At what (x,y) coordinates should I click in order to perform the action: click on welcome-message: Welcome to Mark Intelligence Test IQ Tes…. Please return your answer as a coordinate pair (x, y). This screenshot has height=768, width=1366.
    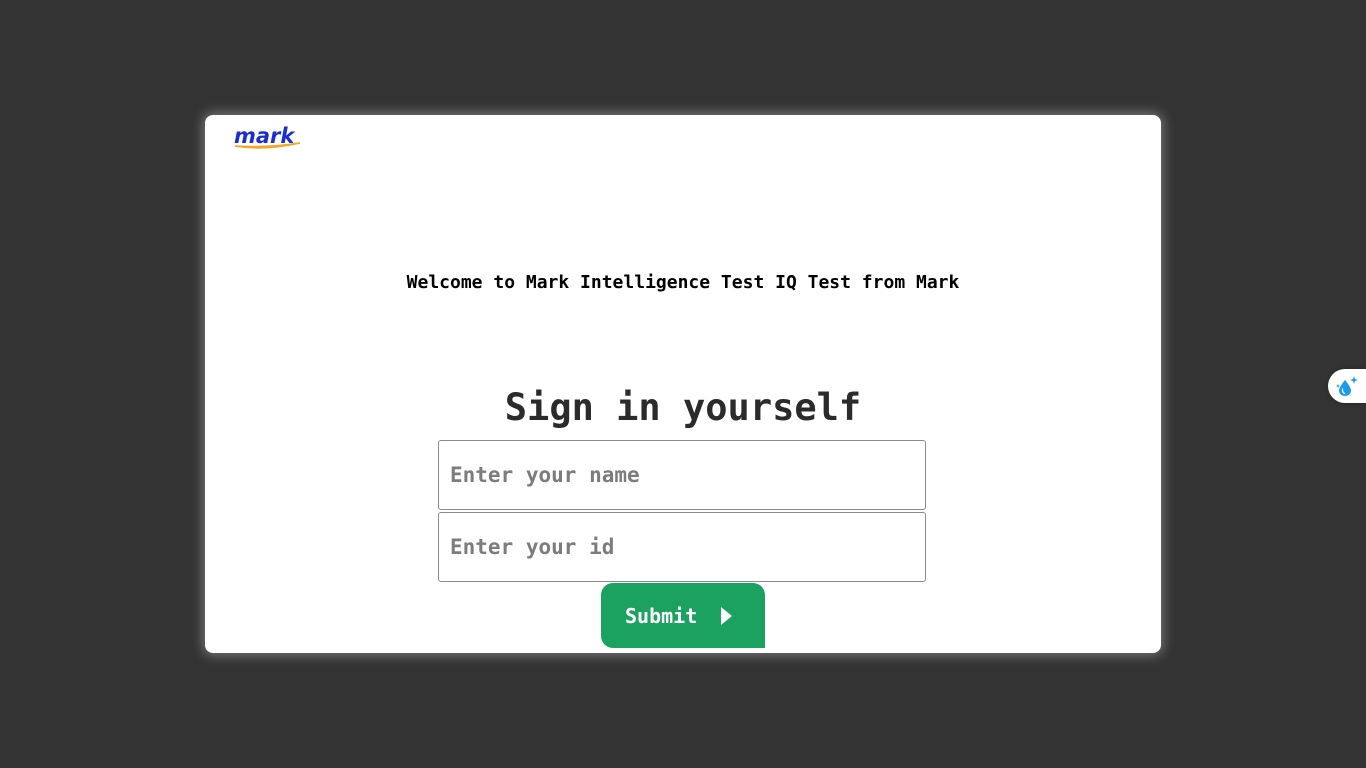
    Looking at the image, I should click on (683, 282).